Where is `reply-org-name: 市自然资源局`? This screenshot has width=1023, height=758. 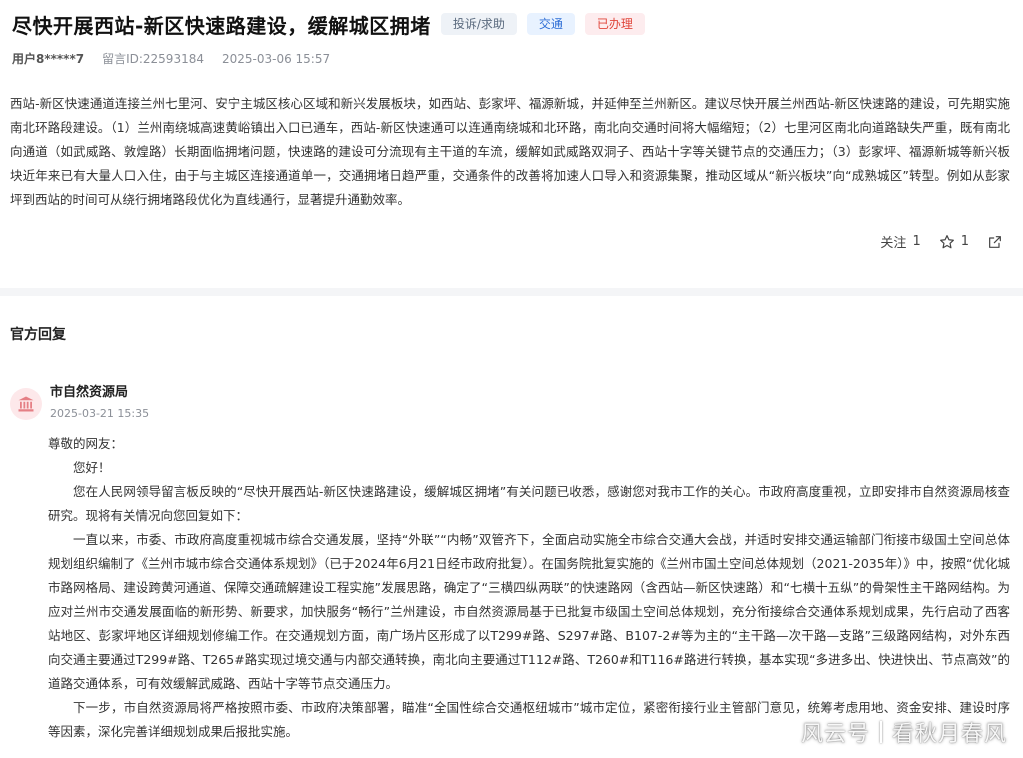 reply-org-name: 市自然资源局 is located at coordinates (99, 393).